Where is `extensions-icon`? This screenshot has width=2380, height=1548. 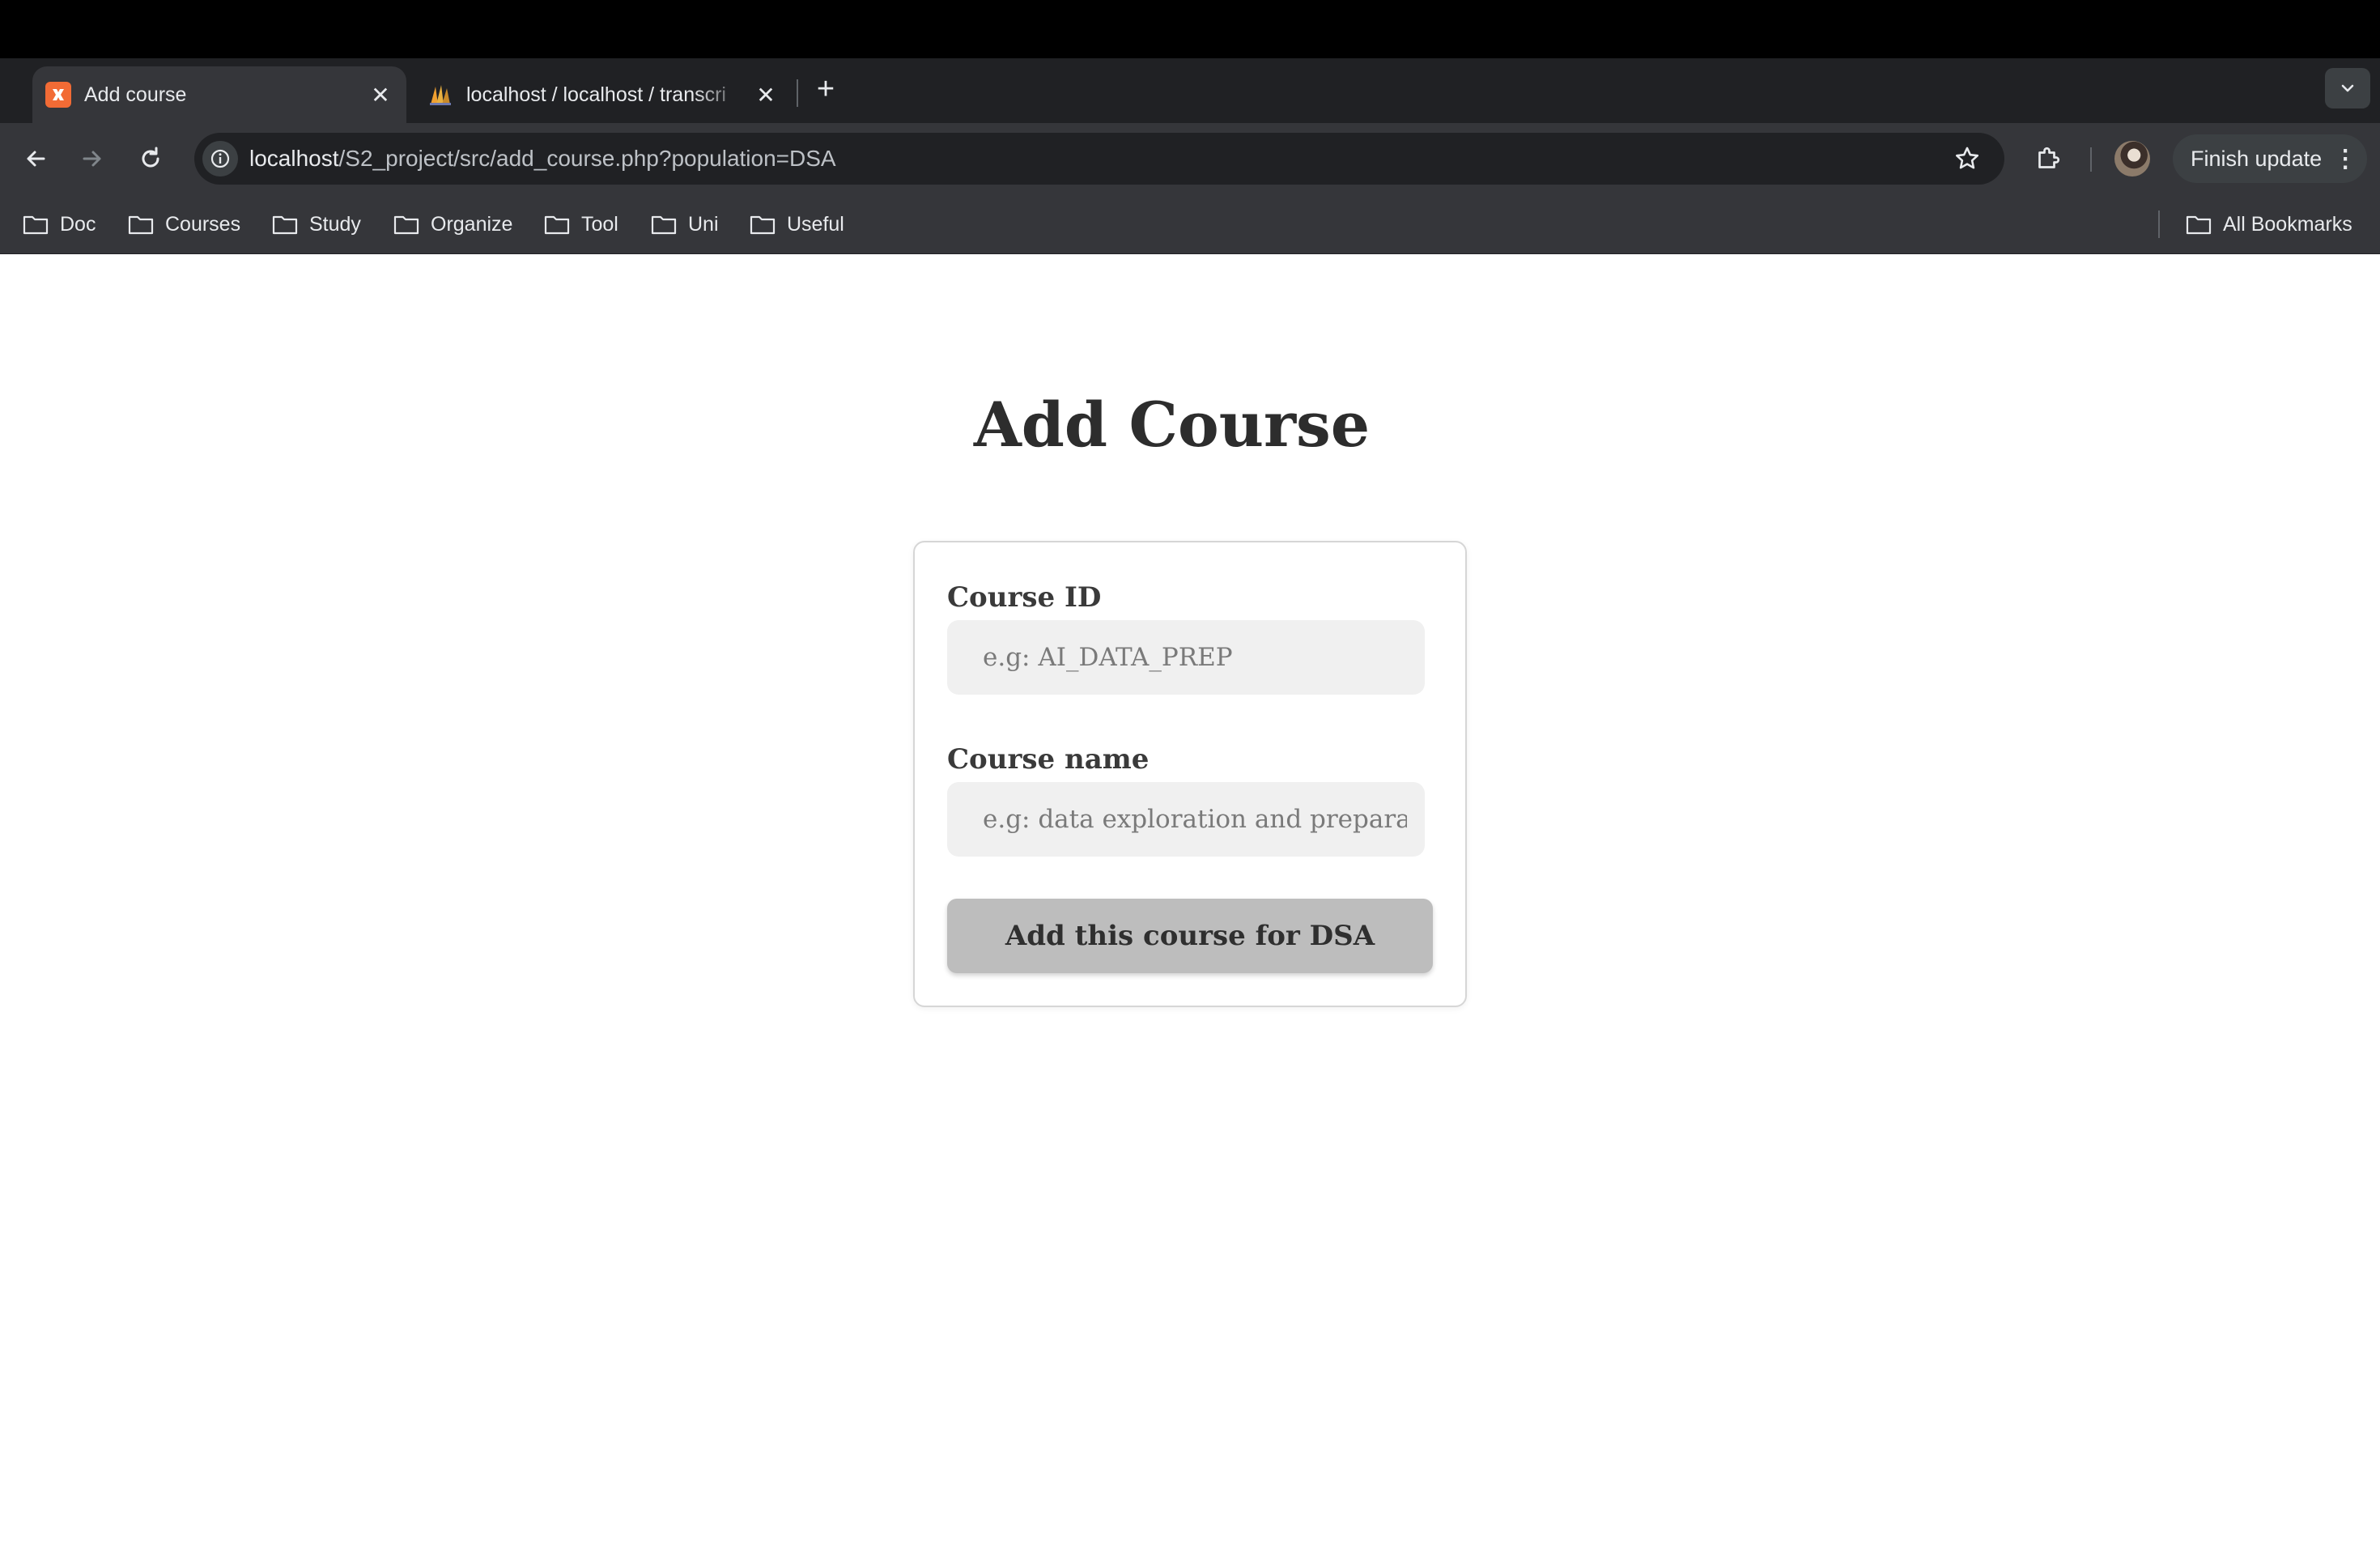
extensions-icon is located at coordinates (2048, 159).